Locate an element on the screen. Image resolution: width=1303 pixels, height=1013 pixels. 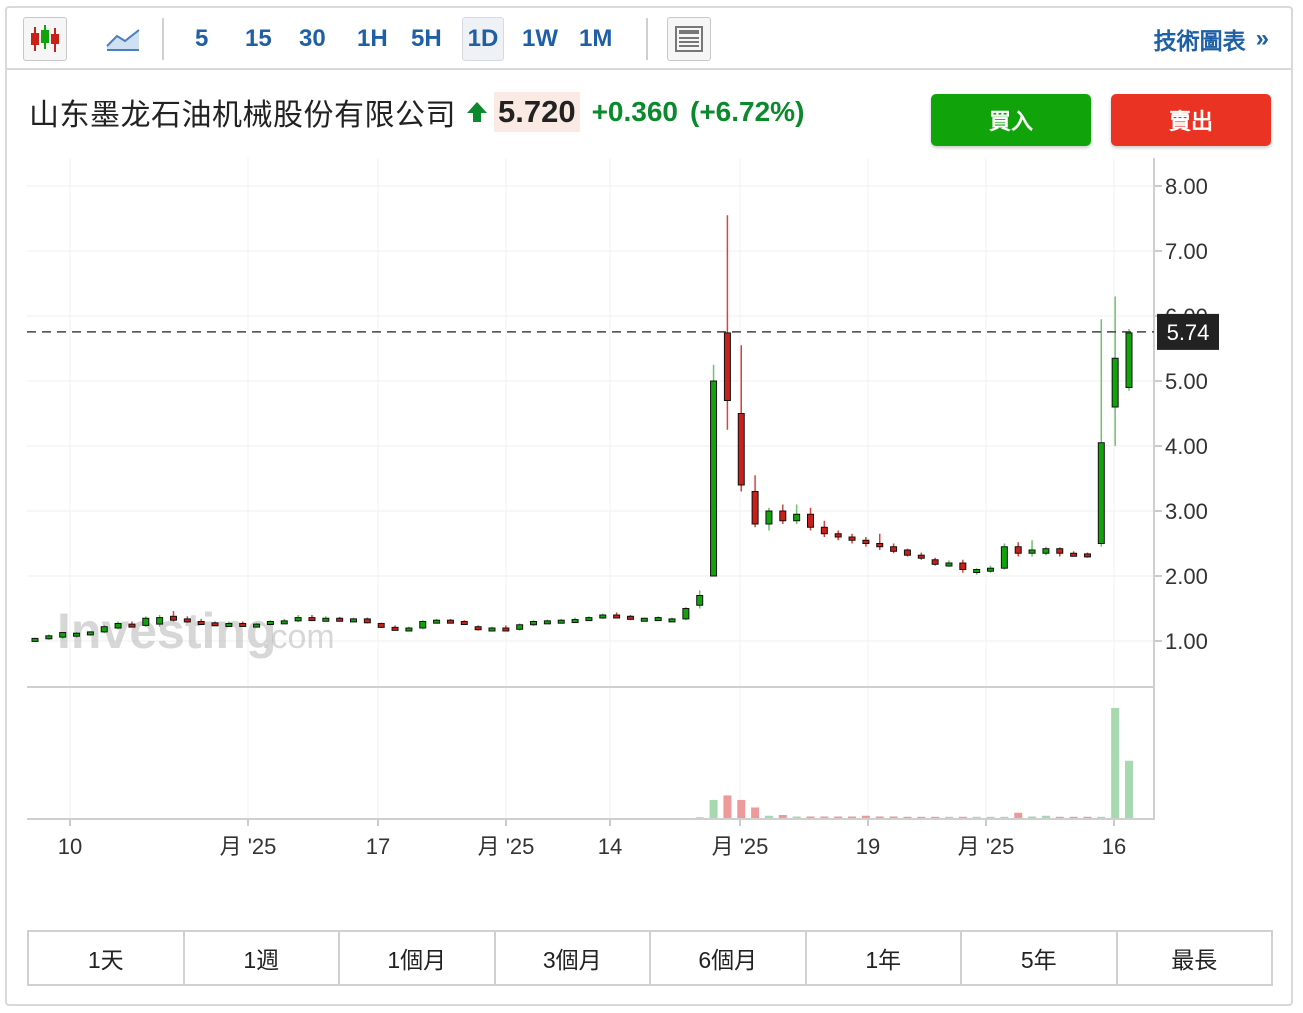
x-tick-label: 19 is located at coordinates (868, 846).